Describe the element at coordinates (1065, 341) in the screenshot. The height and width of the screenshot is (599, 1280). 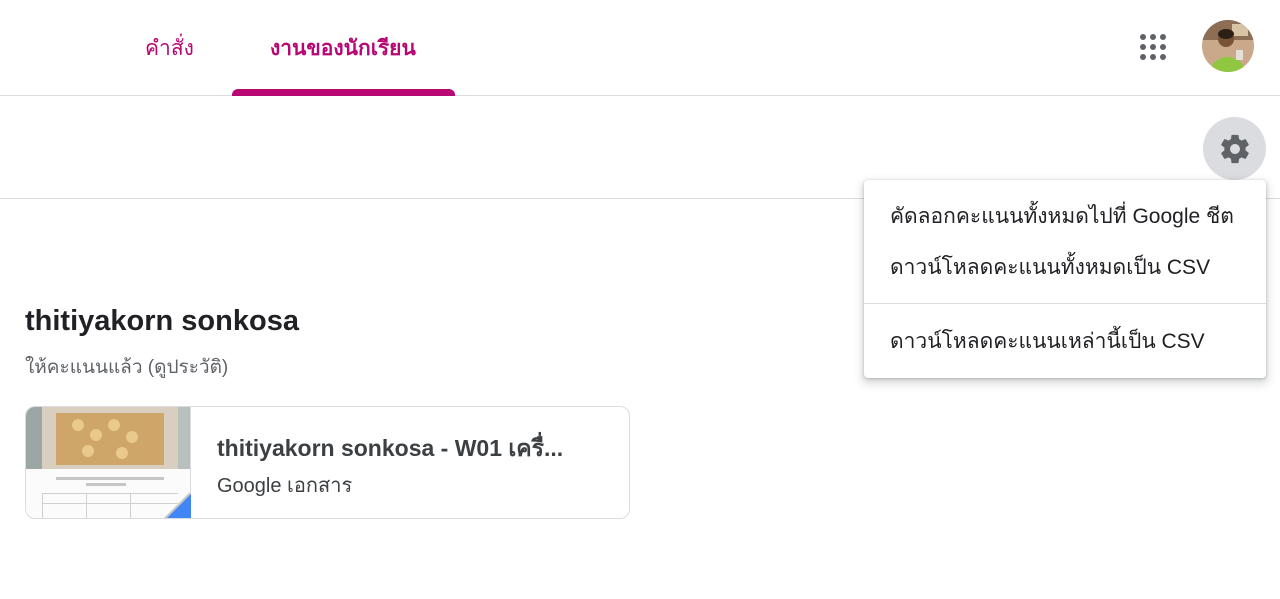
I see `menu-item-download-these-grades-csv: ดาวน์โหลดคะแนนเหล่านี้เป็น CSV` at that location.